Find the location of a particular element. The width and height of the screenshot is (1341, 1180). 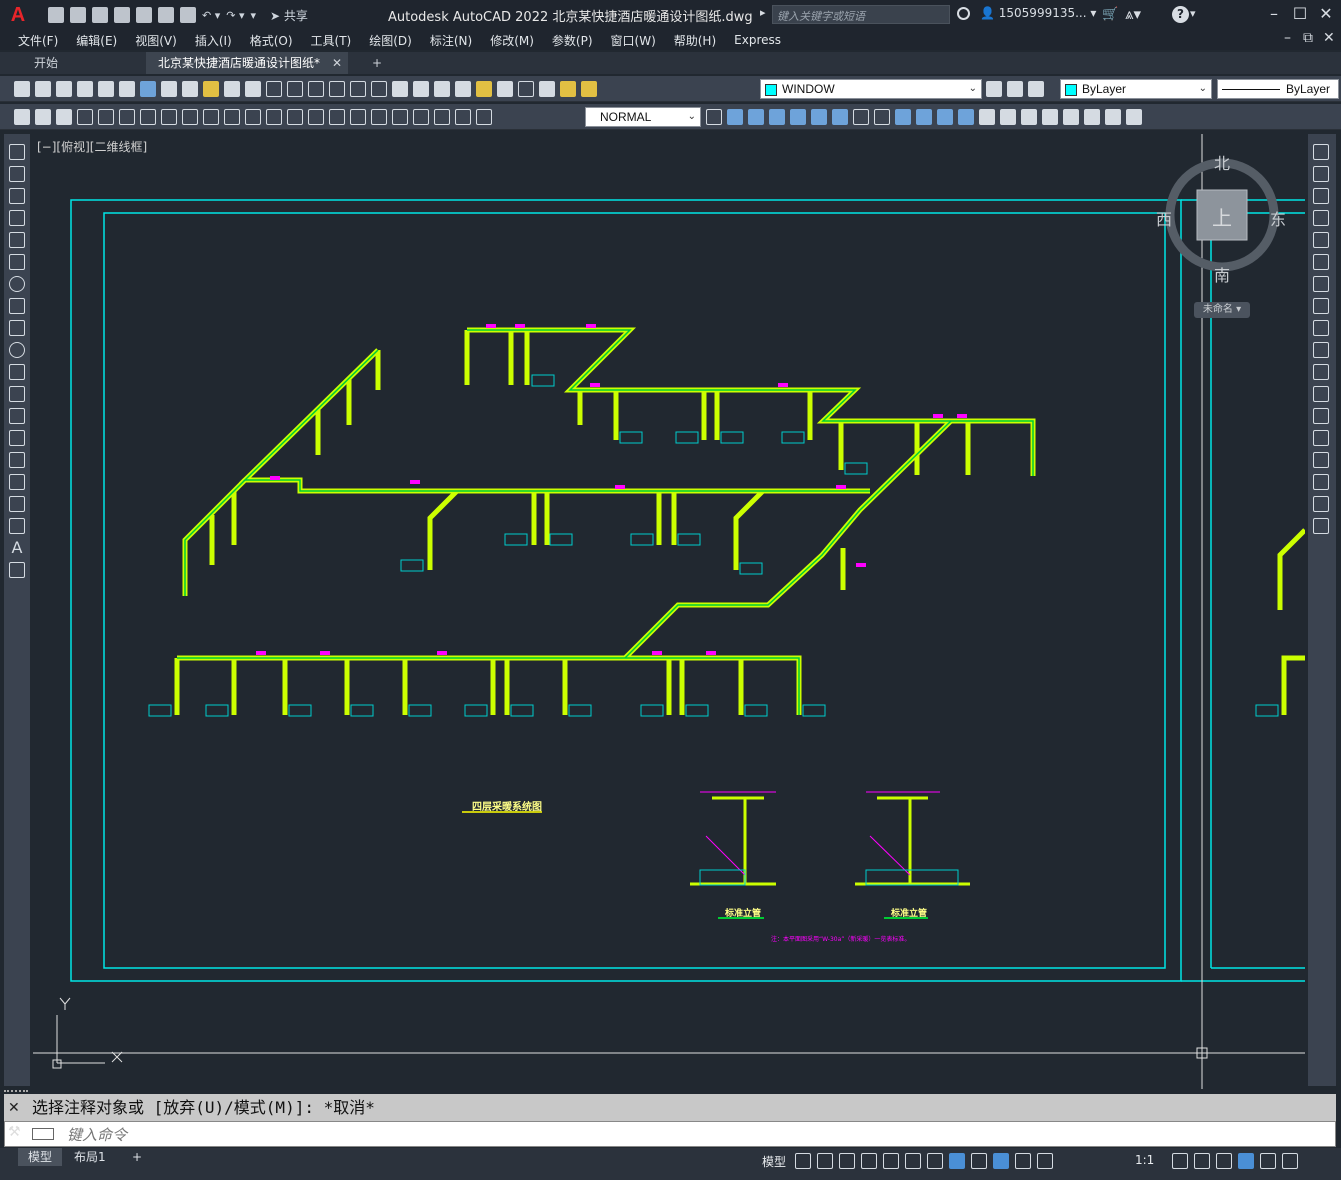

menu-tools: 工具(T) is located at coordinates (331, 40).